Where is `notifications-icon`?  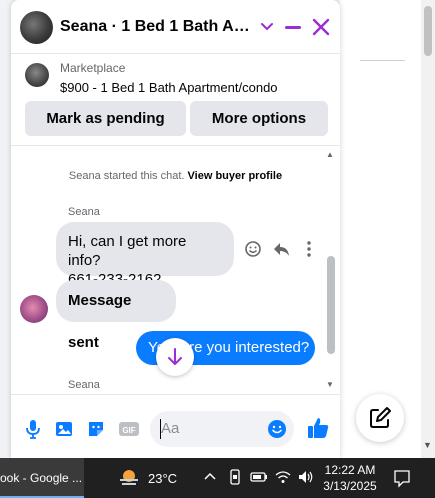
notifications-icon is located at coordinates (402, 478).